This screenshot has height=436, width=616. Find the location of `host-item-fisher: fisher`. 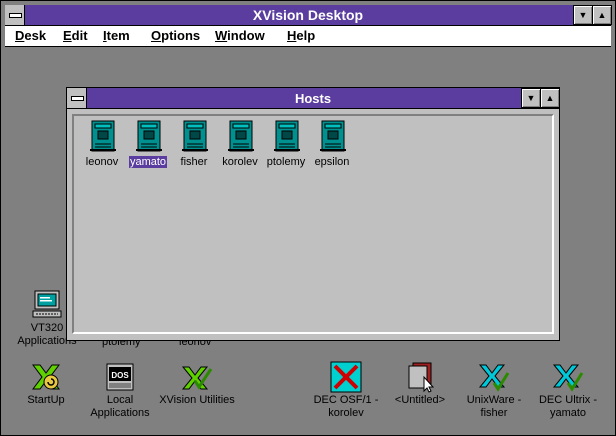

host-item-fisher: fisher is located at coordinates (194, 148).